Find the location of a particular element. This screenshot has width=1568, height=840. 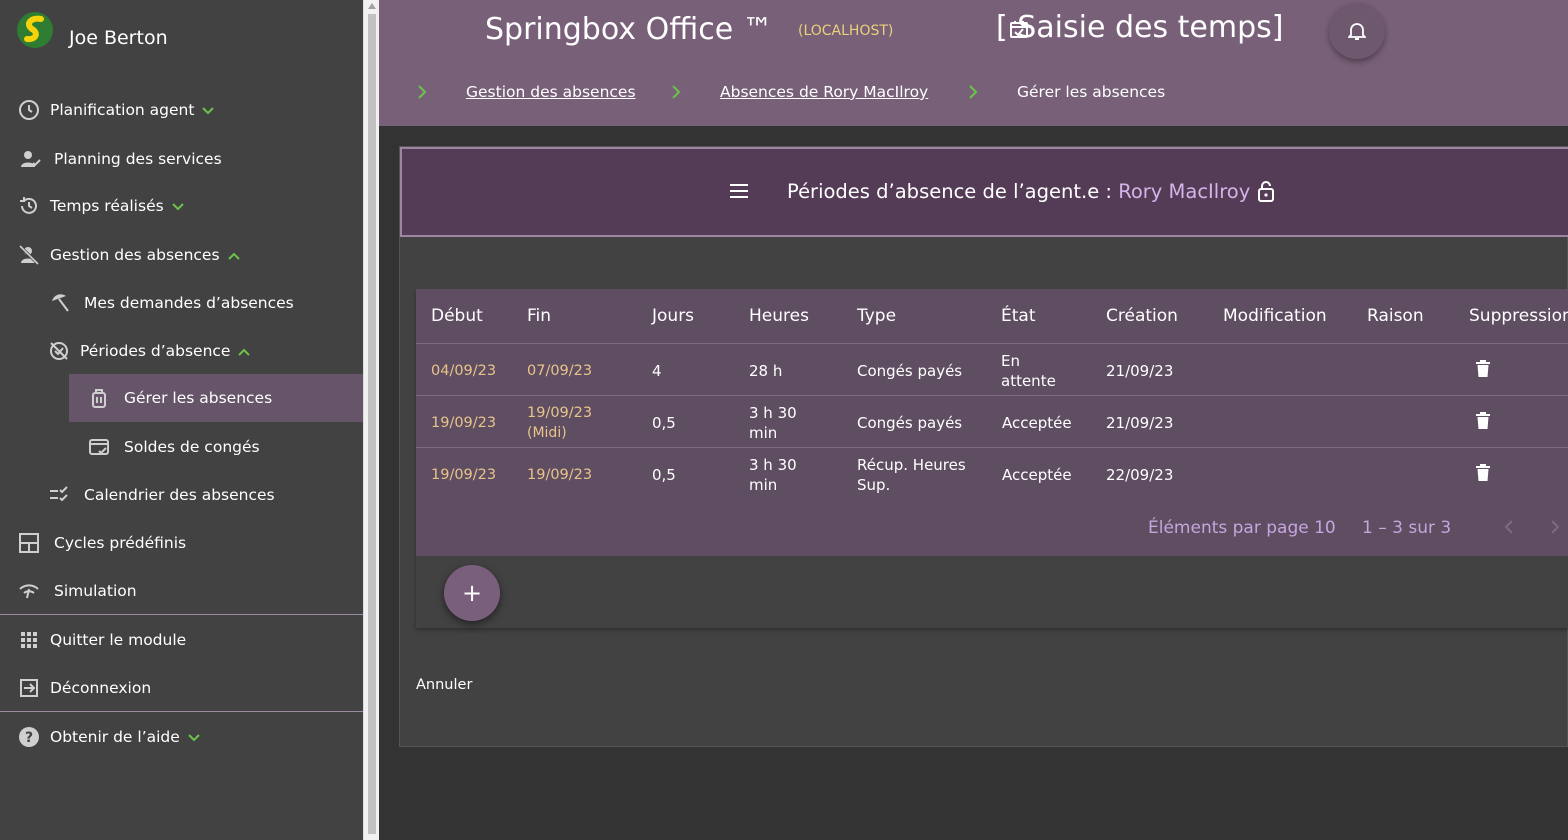

sidebar-item-gestion-des-absences: Gestion des absences is located at coordinates (181, 255).